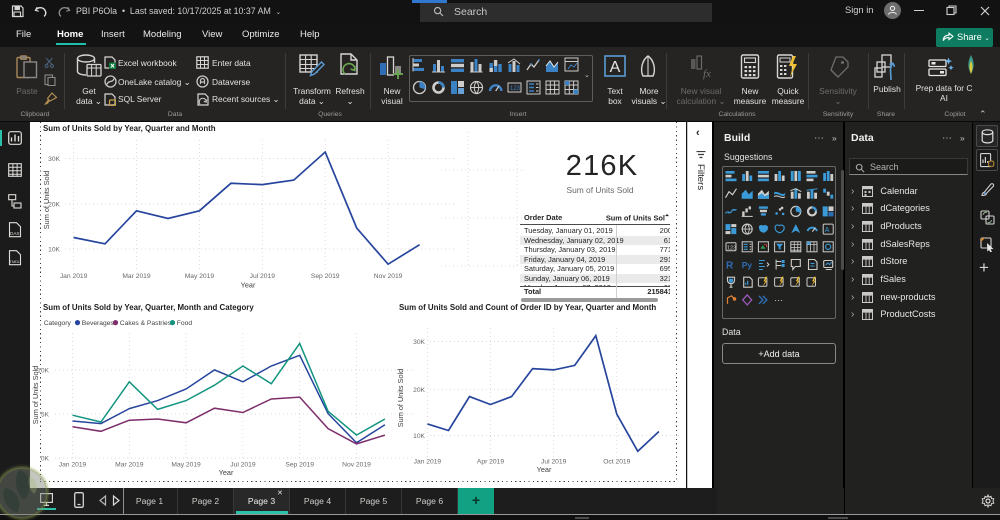 Image resolution: width=1000 pixels, height=520 pixels. Describe the element at coordinates (146, 323) in the screenshot. I see `svg-text: Cakes & Pastries` at that location.